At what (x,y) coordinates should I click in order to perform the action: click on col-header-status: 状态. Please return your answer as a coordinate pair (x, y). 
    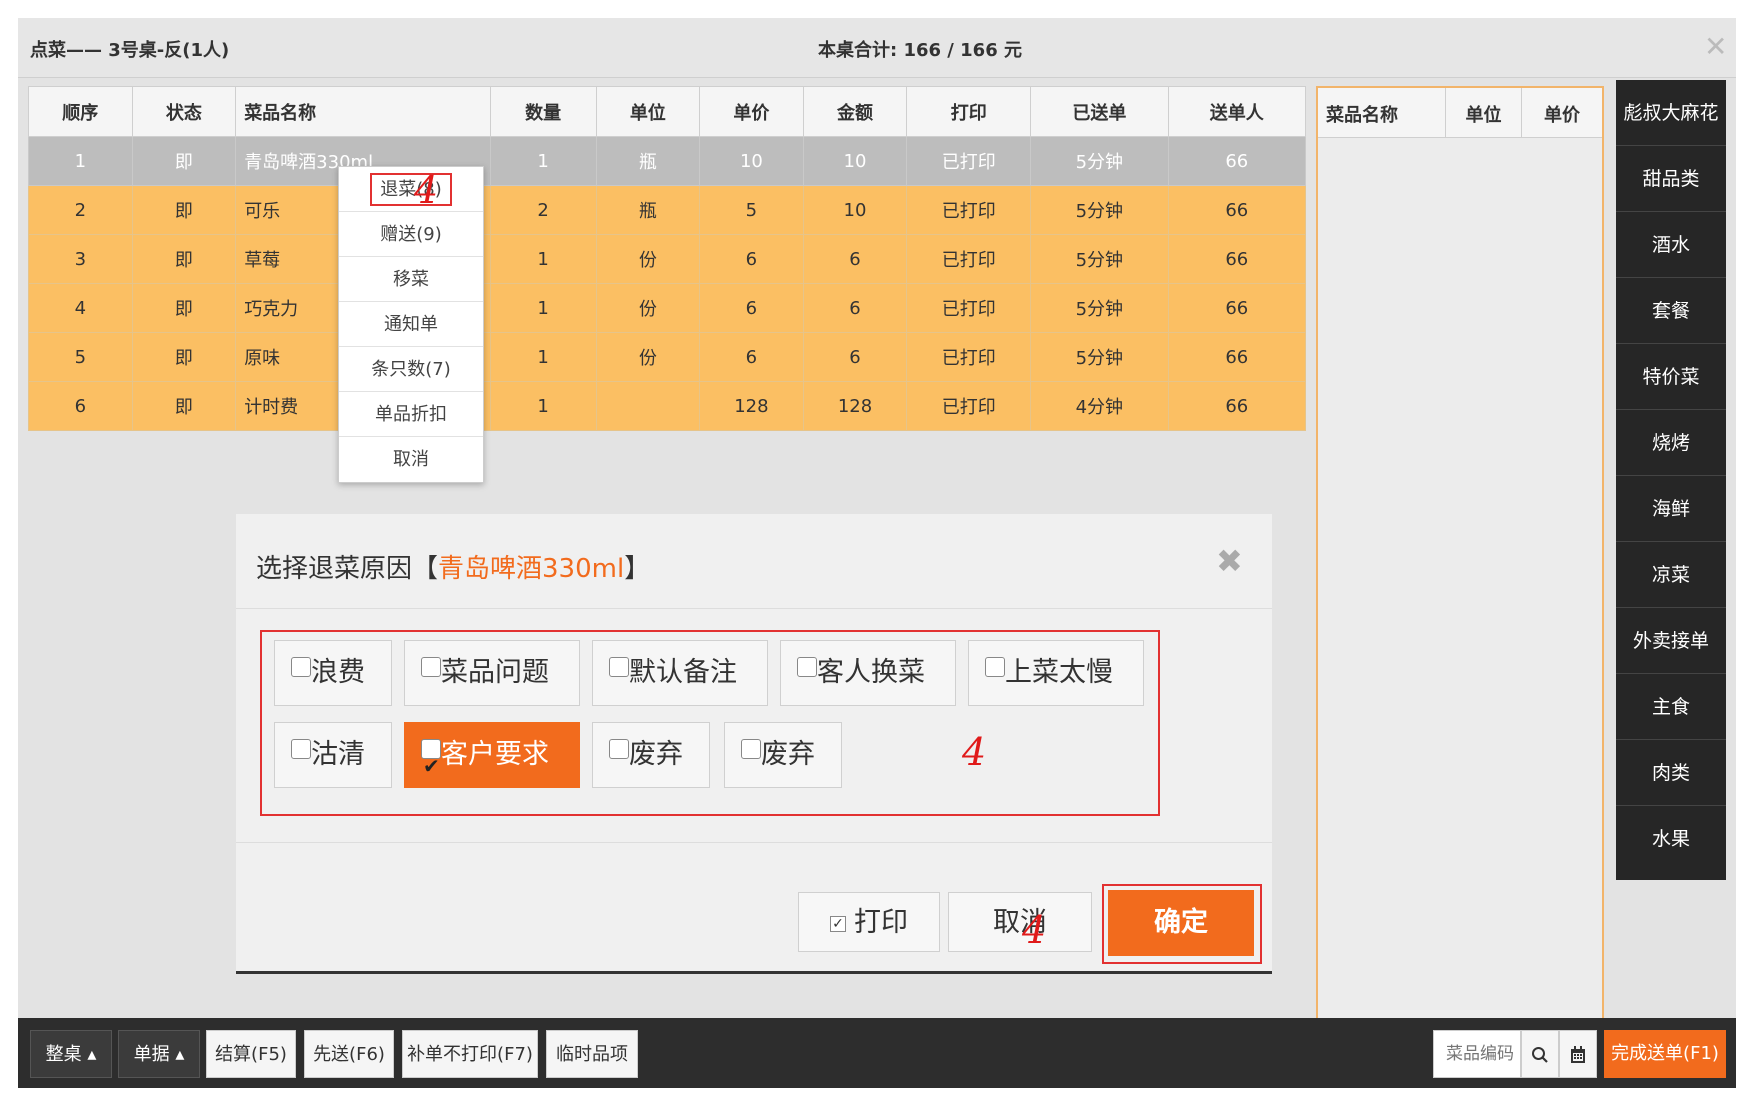
    Looking at the image, I should click on (184, 111).